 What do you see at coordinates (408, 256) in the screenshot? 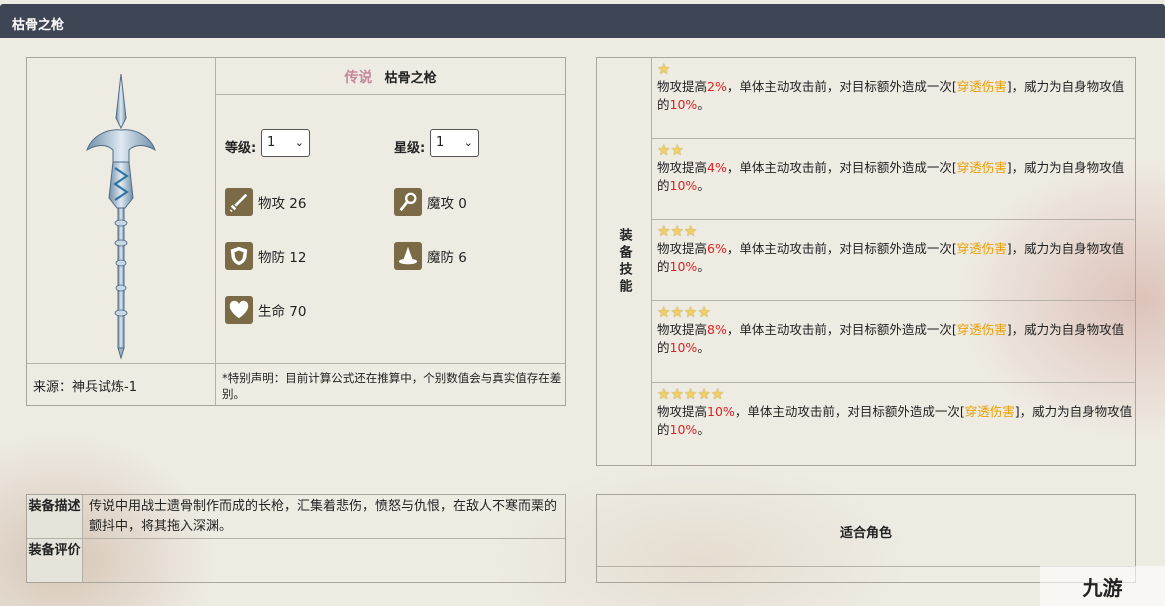
I see `wizard-hat-icon` at bounding box center [408, 256].